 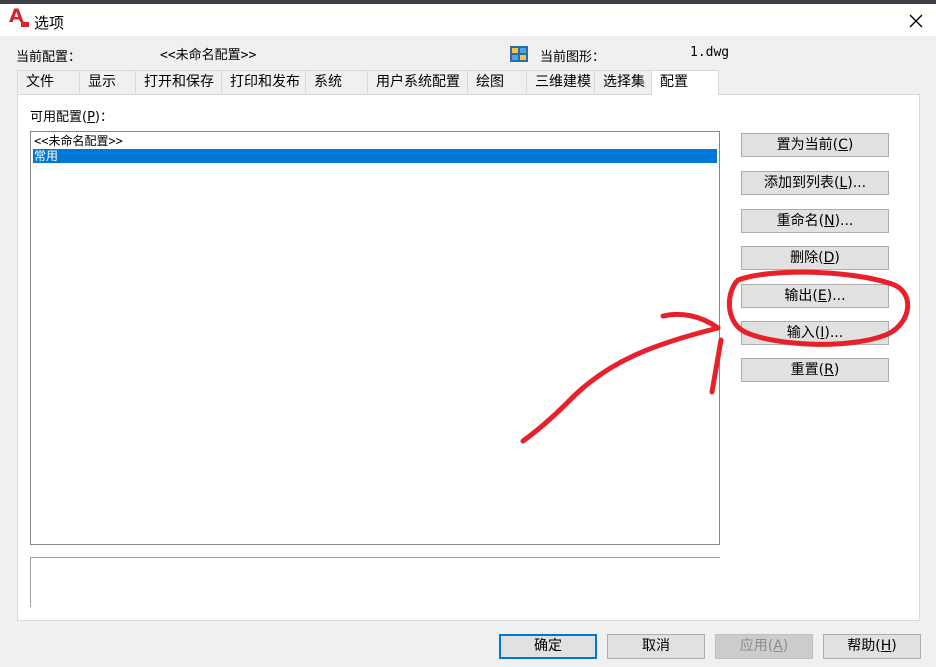 I want to click on tab-user-preferences: 用户系统配置, so click(x=419, y=81).